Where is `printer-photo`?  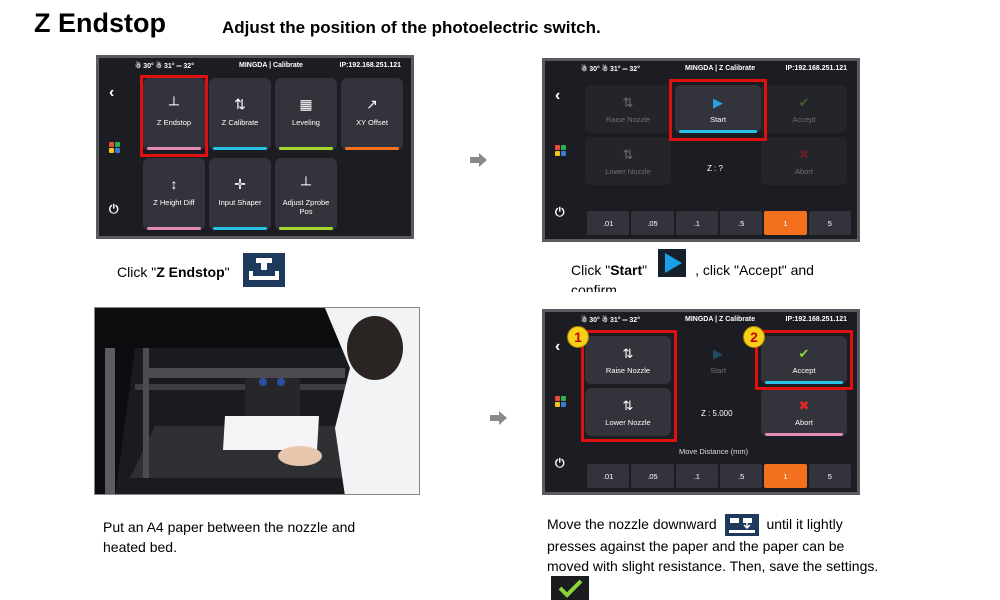
printer-photo is located at coordinates (257, 401).